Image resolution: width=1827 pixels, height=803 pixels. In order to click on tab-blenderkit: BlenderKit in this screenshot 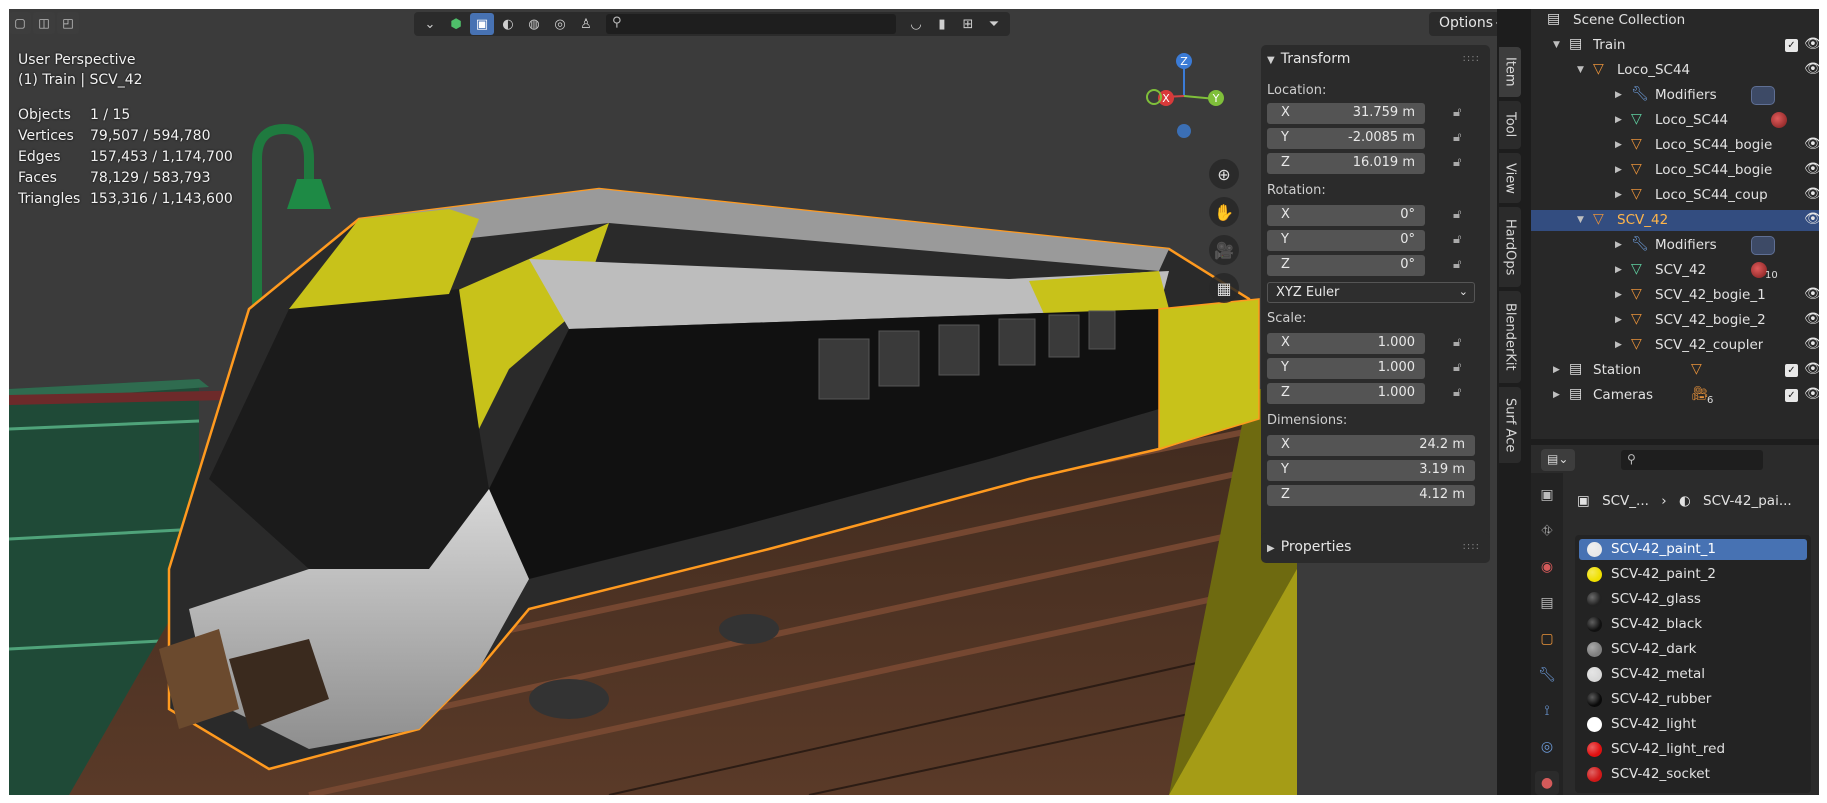, I will do `click(1510, 337)`.